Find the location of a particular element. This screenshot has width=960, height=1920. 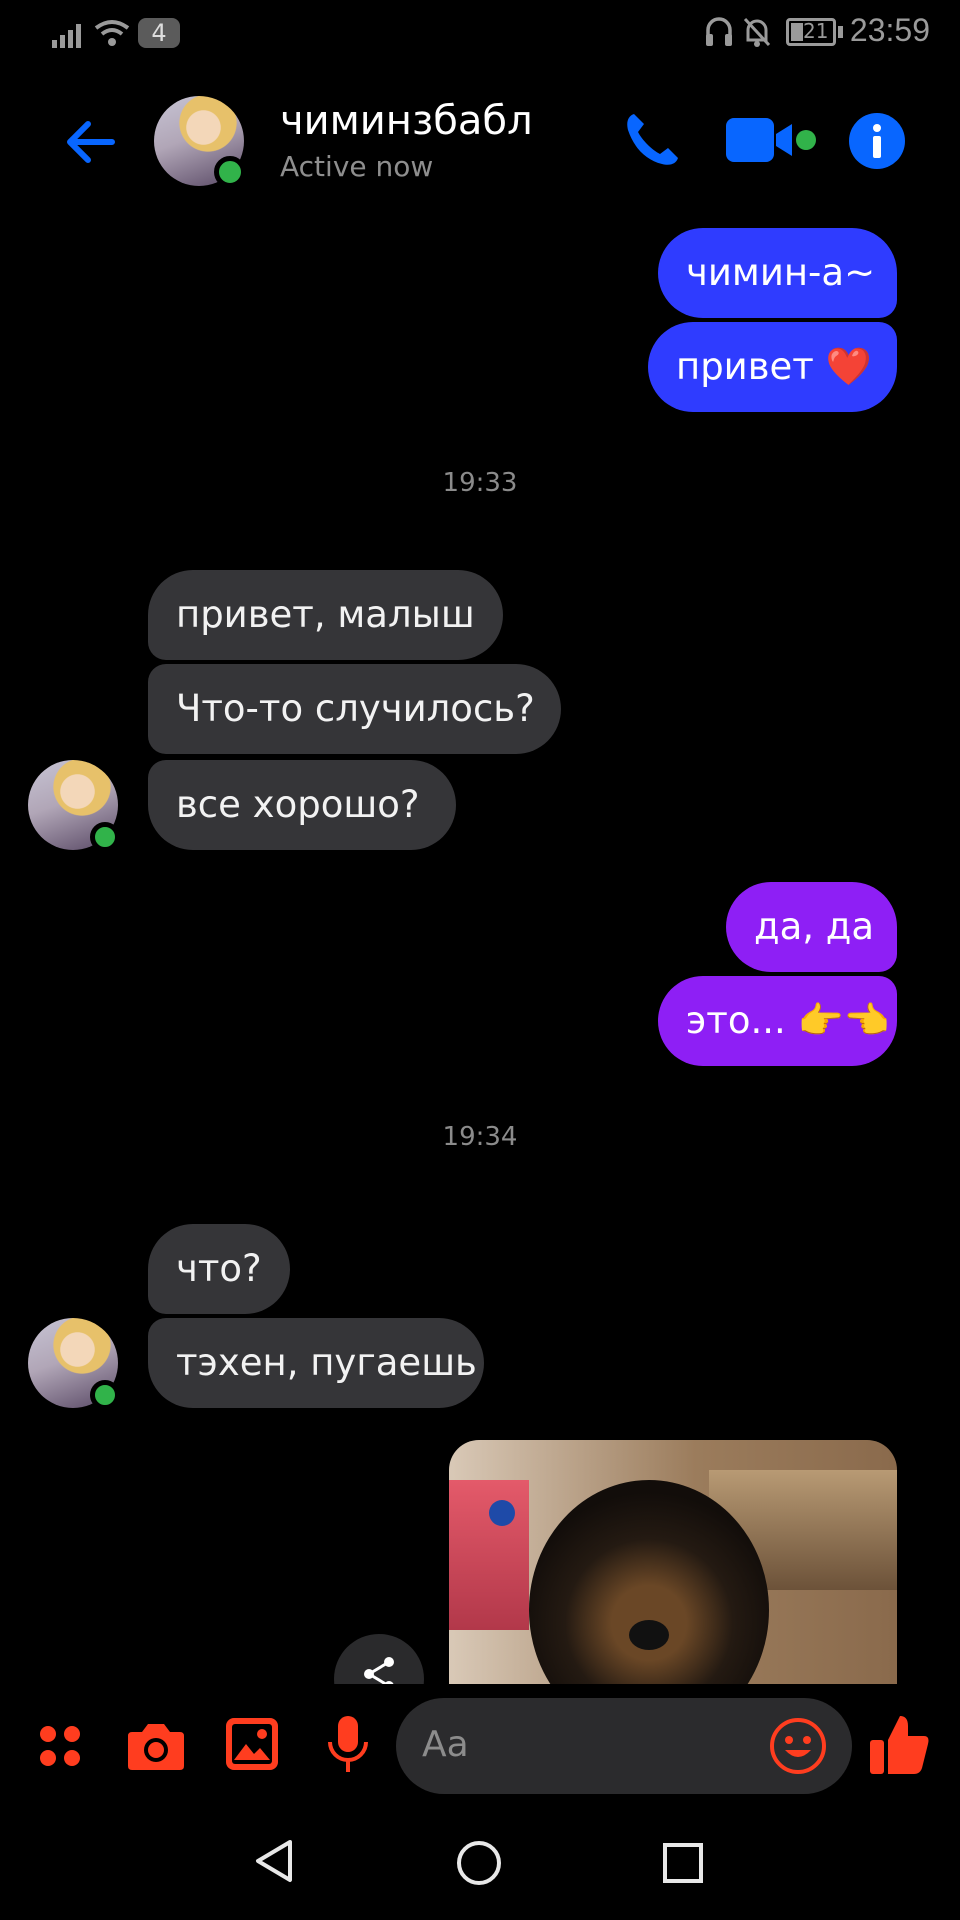

timestamp: 19:34 is located at coordinates (480, 1137).